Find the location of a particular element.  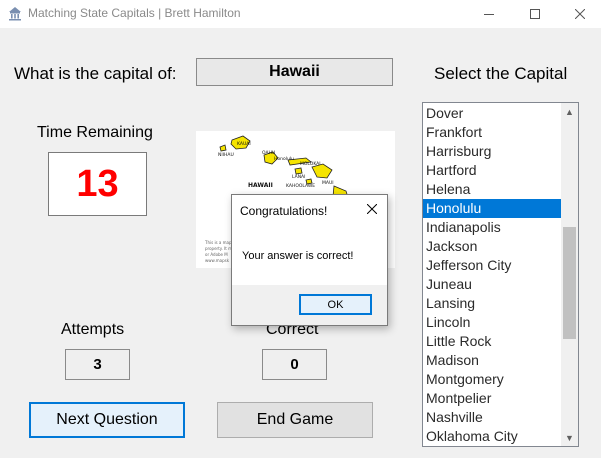

minimize-button is located at coordinates (489, 14).